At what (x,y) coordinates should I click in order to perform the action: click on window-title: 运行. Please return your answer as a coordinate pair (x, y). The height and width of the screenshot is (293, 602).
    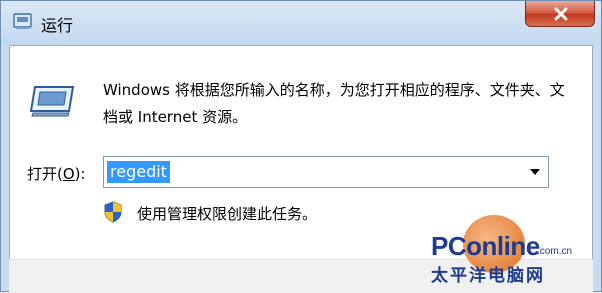
    Looking at the image, I should click on (57, 25).